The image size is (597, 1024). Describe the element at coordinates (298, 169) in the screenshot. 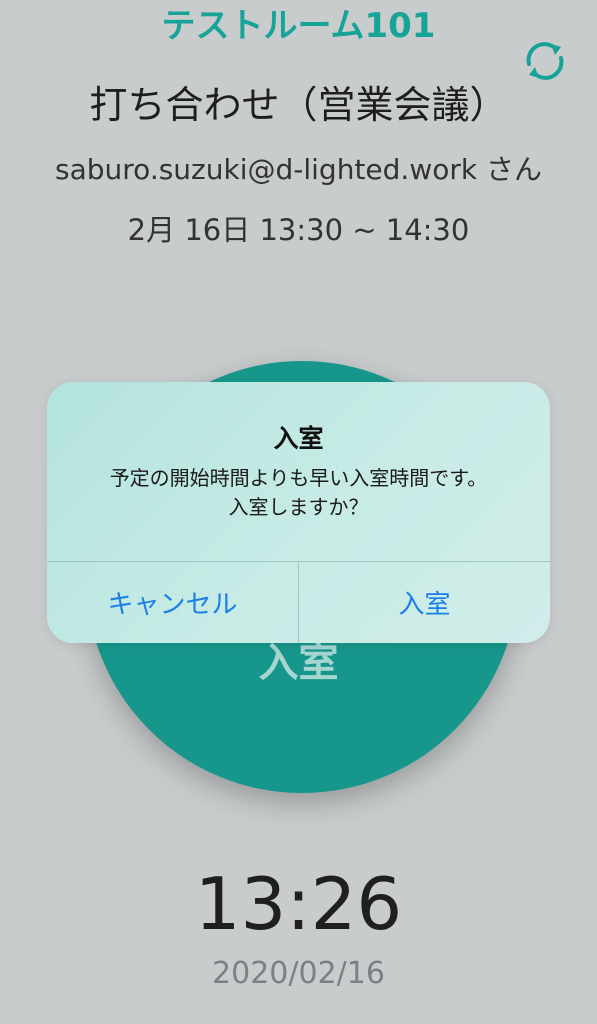

I see `user-email: saburo.suzuki@d-lighted.work さん` at that location.